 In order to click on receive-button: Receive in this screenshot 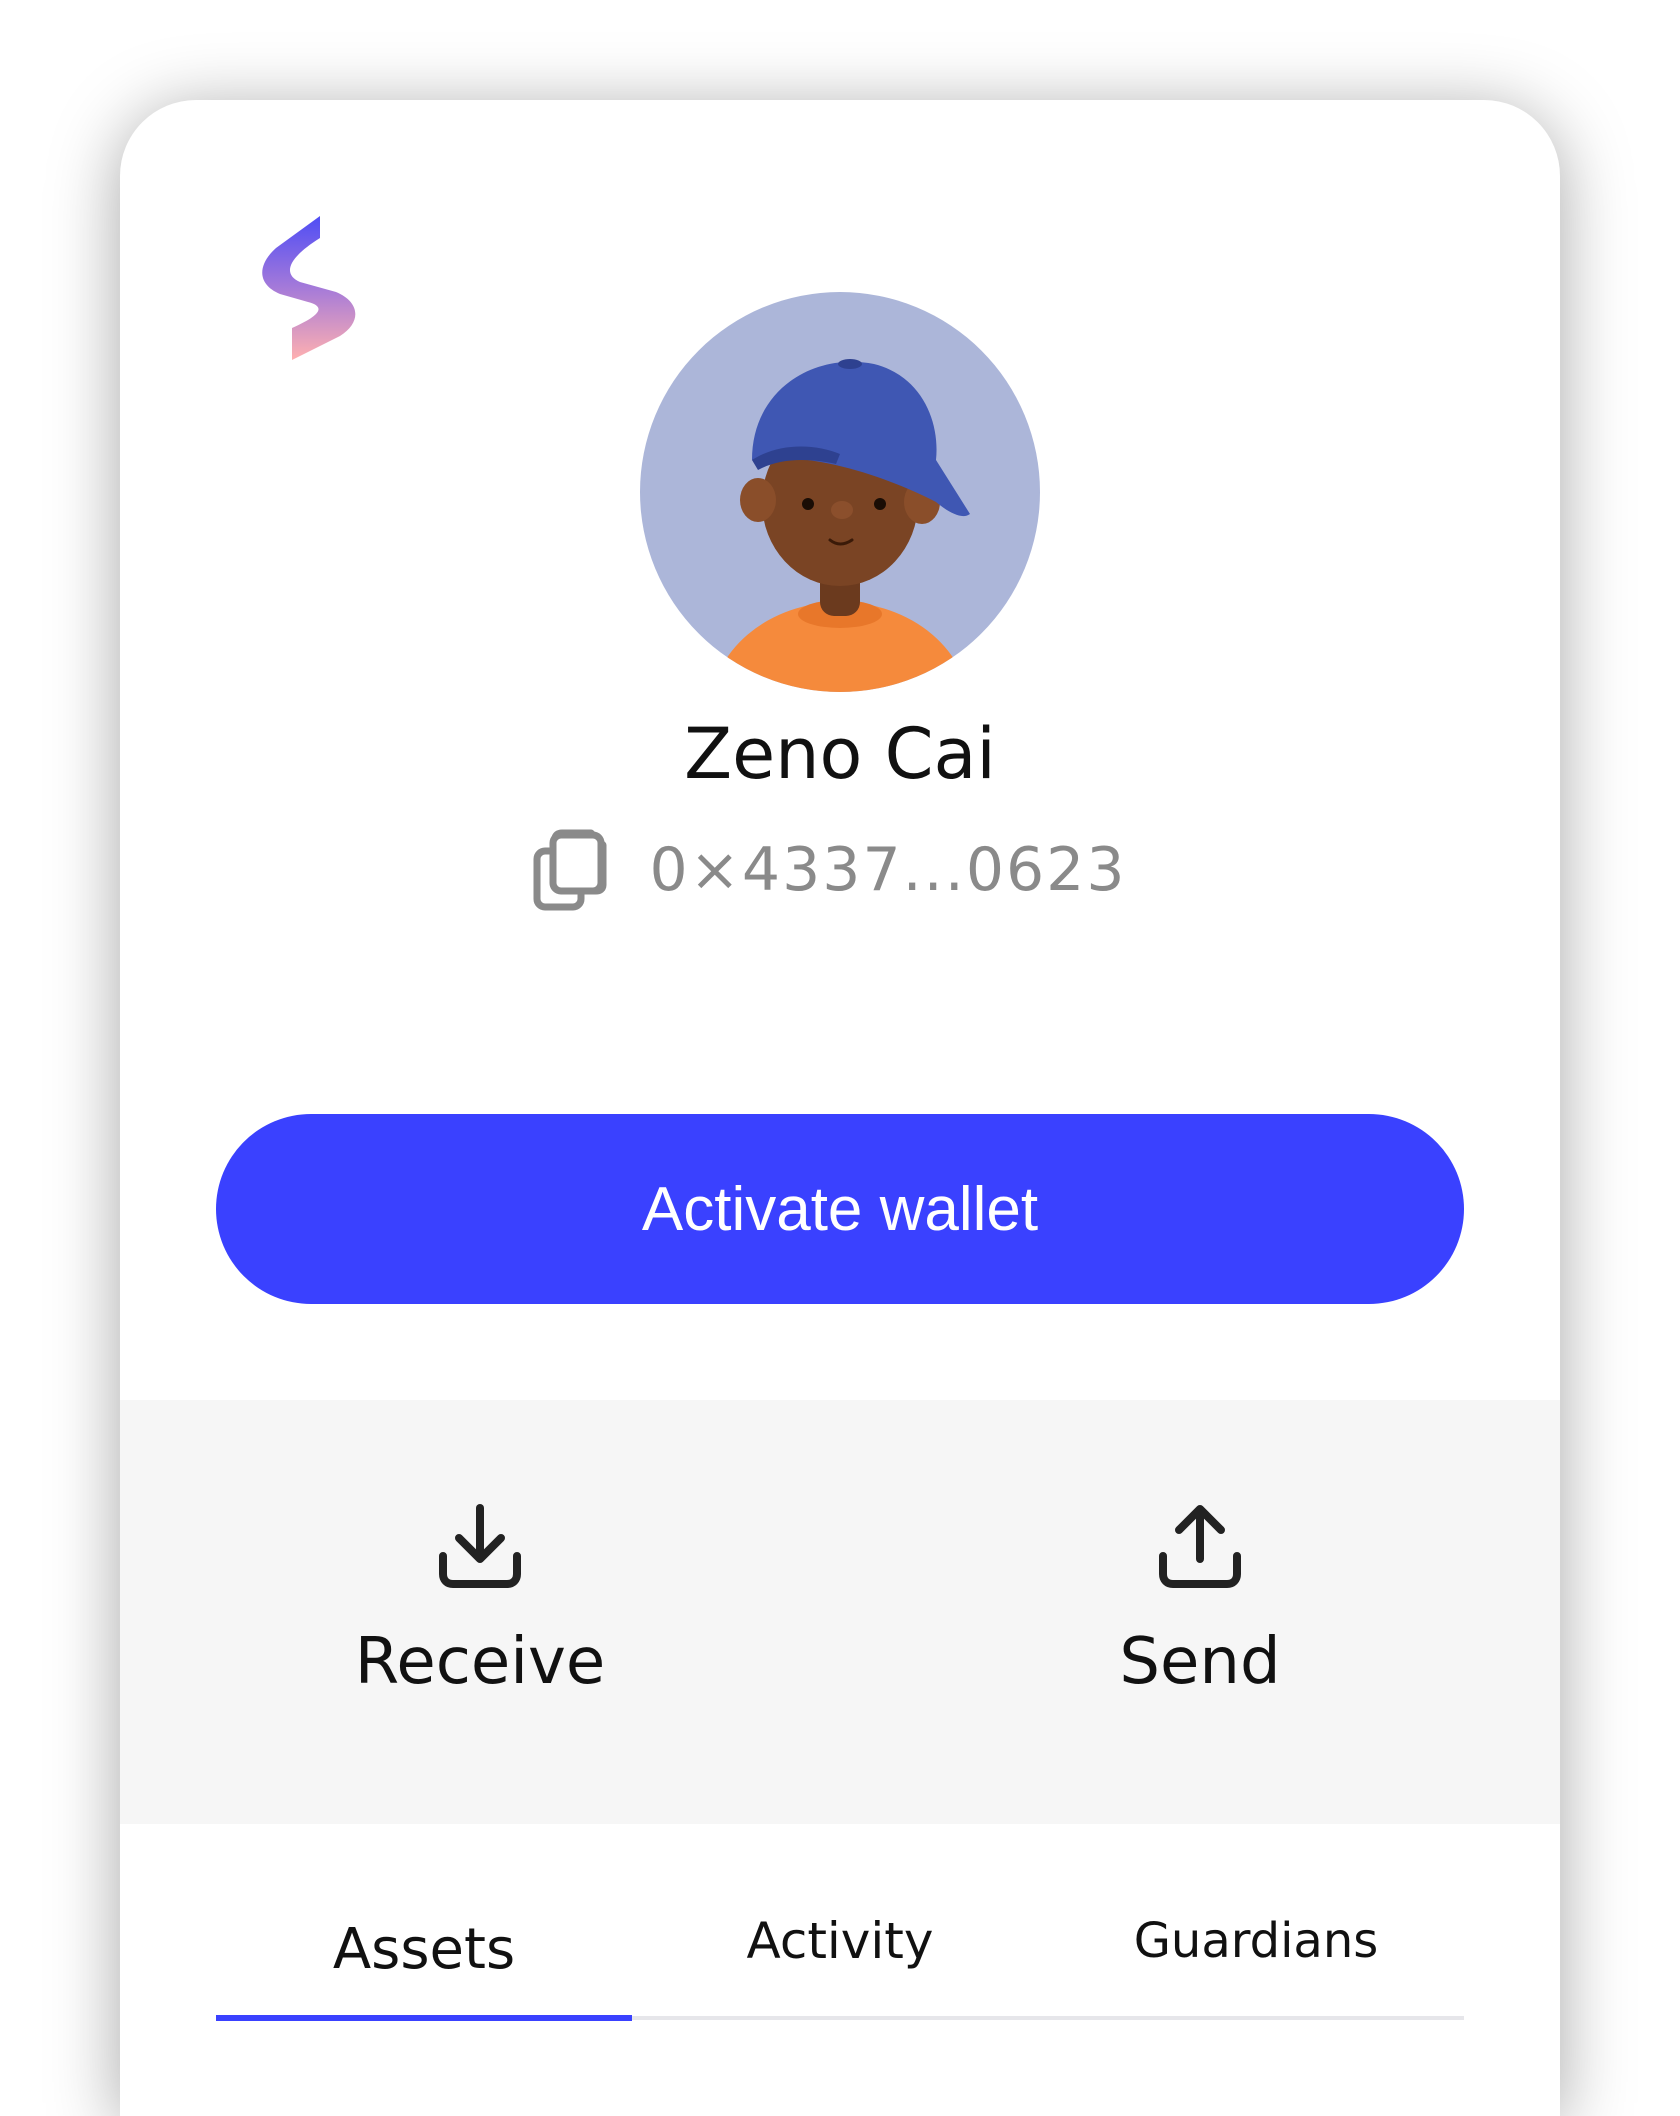, I will do `click(480, 1610)`.